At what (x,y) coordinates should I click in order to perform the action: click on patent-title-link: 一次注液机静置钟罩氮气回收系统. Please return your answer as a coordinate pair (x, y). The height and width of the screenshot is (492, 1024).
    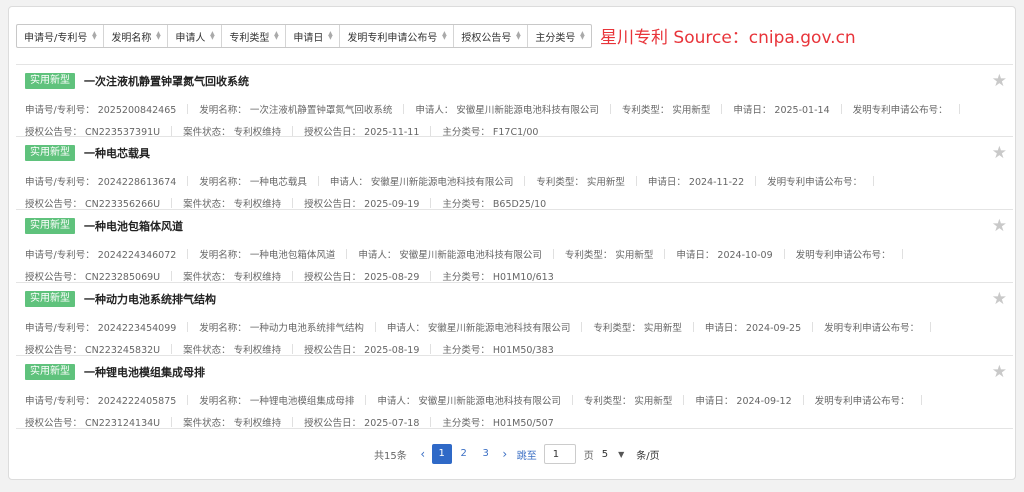
    Looking at the image, I should click on (166, 81).